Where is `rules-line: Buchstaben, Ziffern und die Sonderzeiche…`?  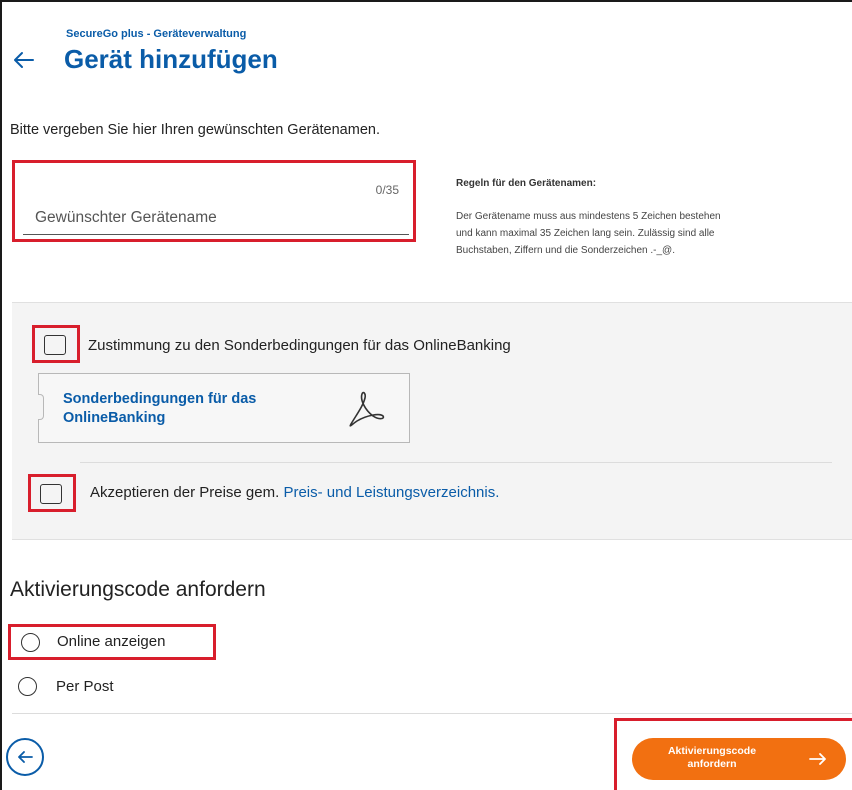 rules-line: Buchstaben, Ziffern und die Sonderzeiche… is located at coordinates (565, 250).